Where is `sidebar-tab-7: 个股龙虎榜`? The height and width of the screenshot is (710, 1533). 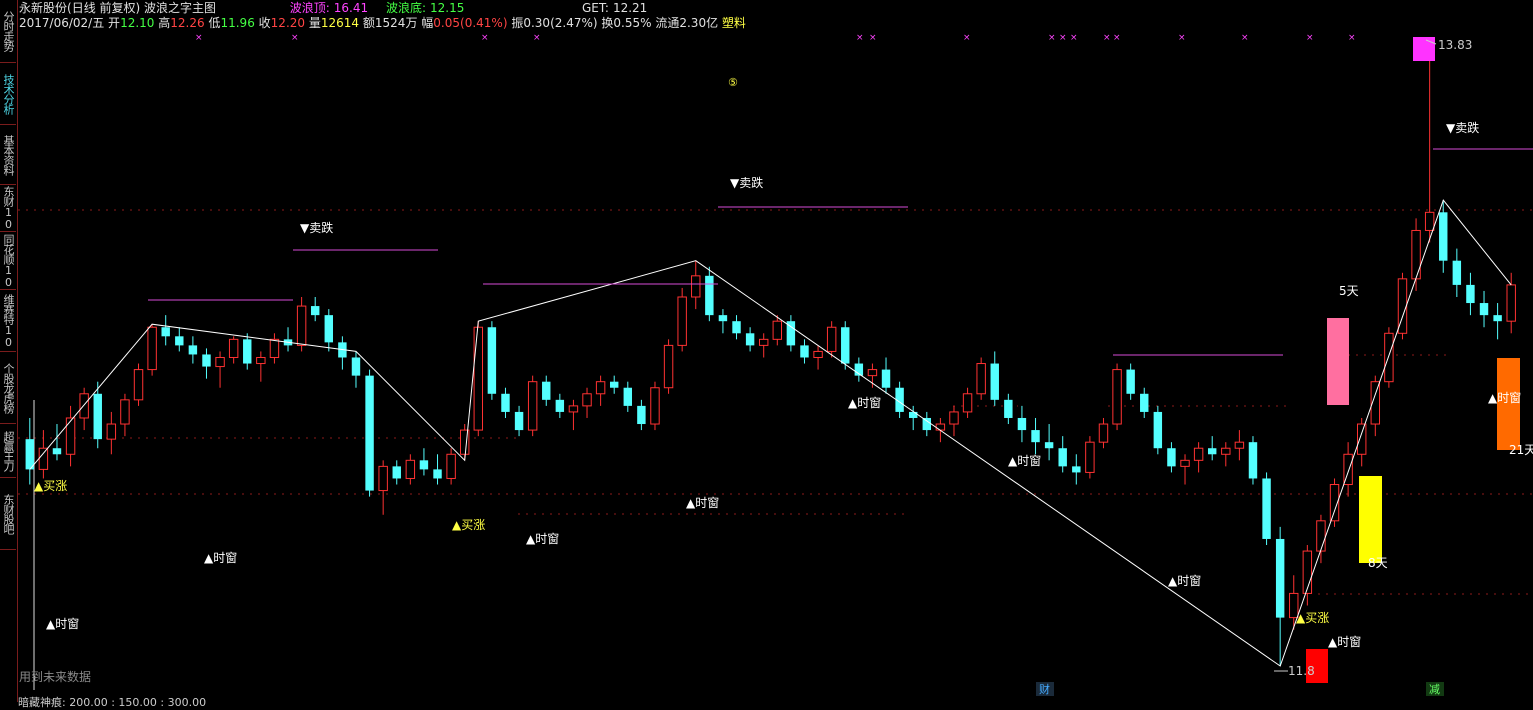
sidebar-tab-7: 个股龙虎榜 is located at coordinates (8, 388).